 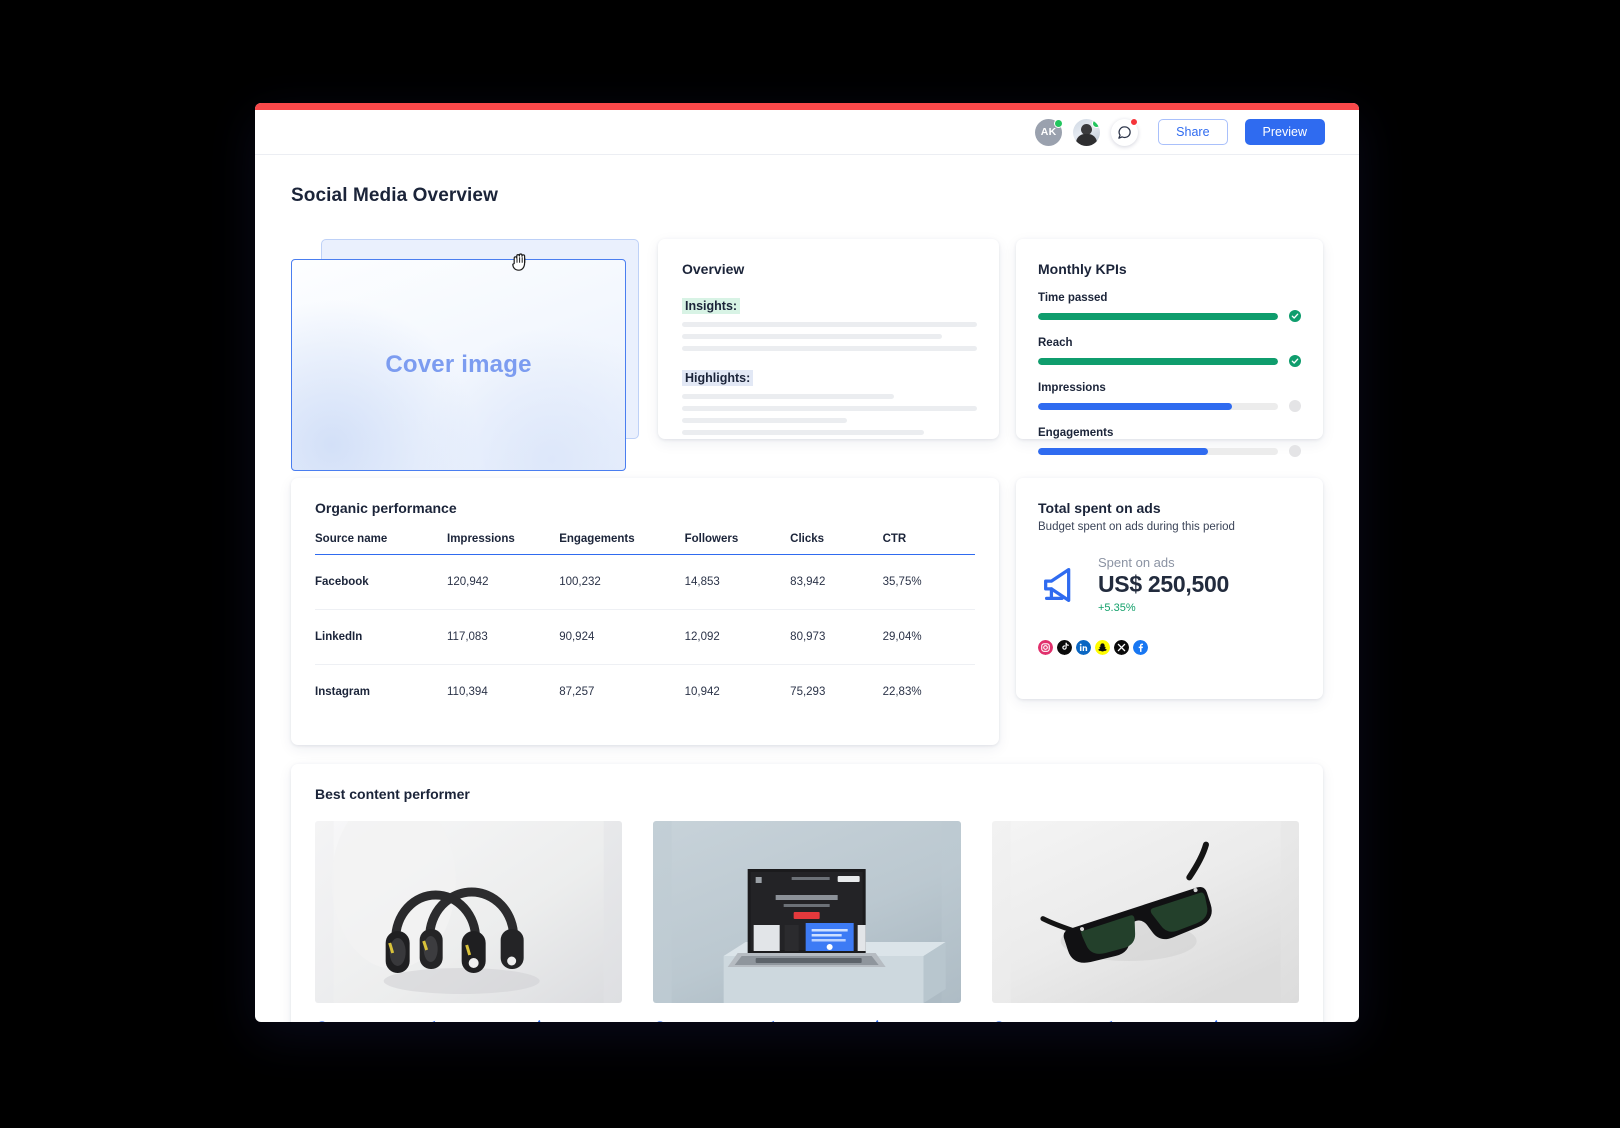 I want to click on cell-impressions: 110,394, so click(x=467, y=692).